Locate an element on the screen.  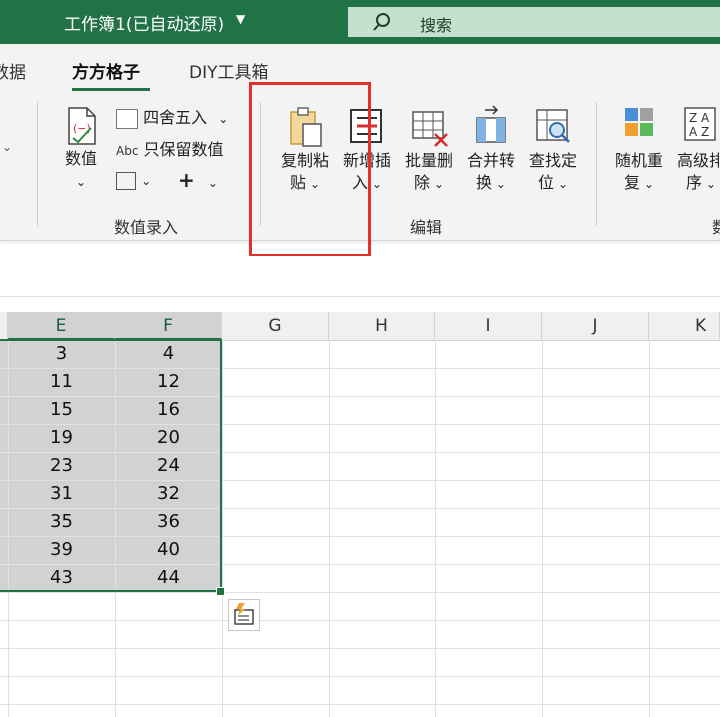
highlight-box is located at coordinates (310, 169).